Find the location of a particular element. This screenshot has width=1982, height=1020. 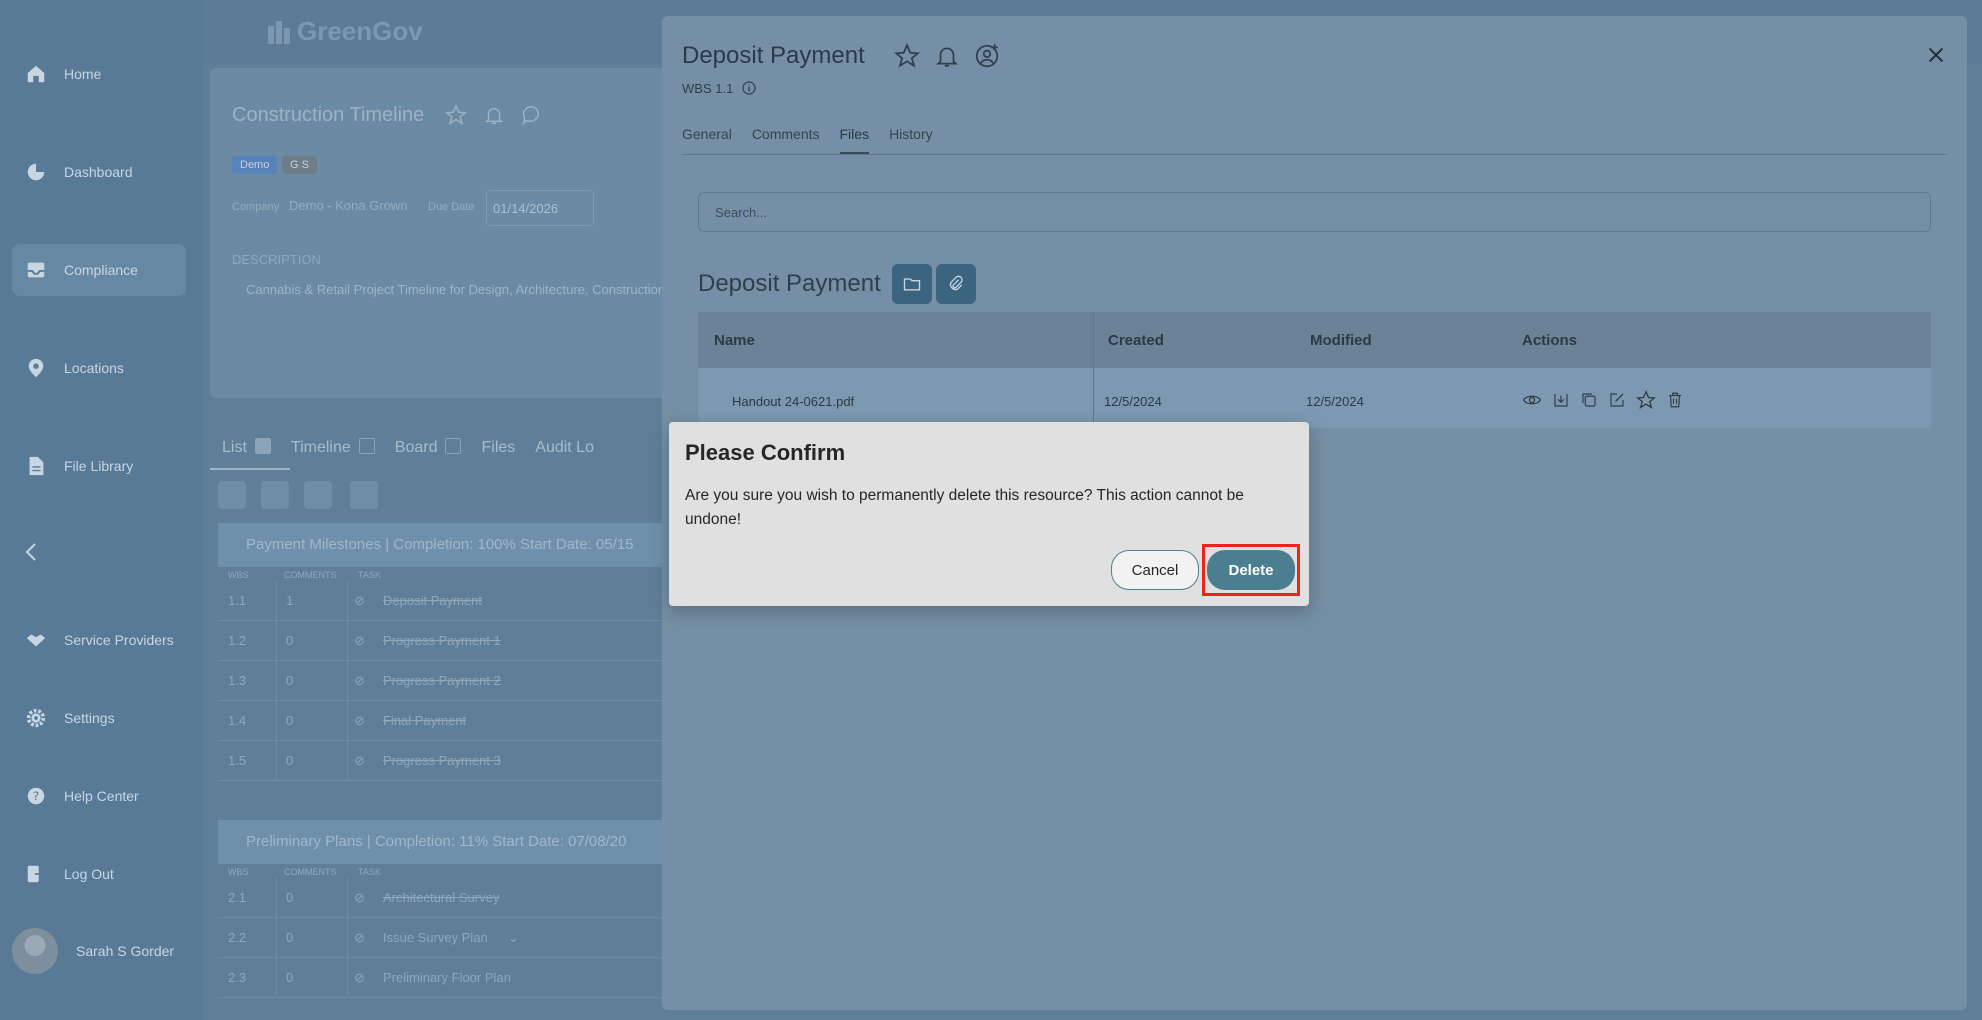

chevron-left-icon is located at coordinates (32, 552).